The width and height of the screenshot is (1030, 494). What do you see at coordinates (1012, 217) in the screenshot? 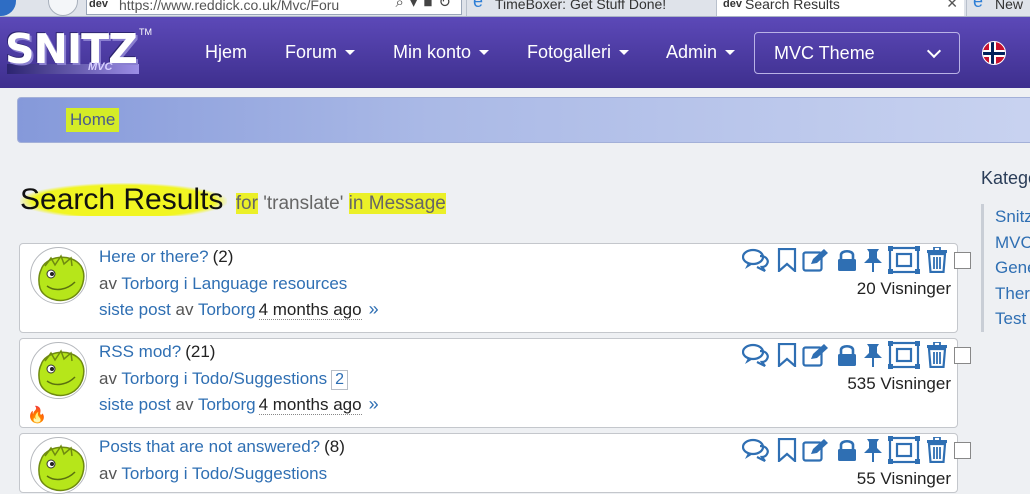
I see `category-item: Snitz` at bounding box center [1012, 217].